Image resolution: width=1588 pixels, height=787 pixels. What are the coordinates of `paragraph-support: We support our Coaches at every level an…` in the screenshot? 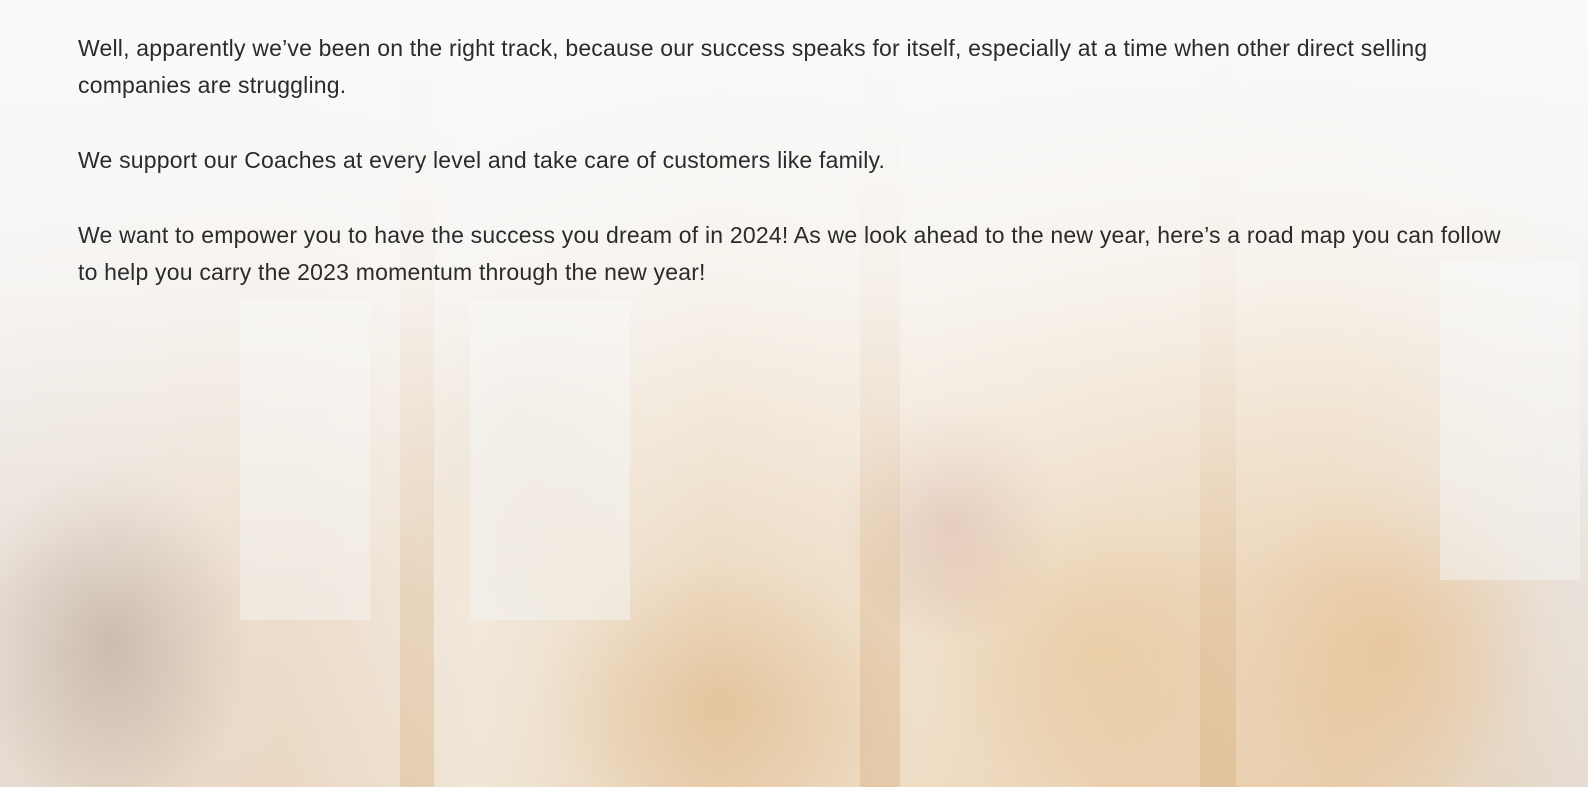 It's located at (482, 160).